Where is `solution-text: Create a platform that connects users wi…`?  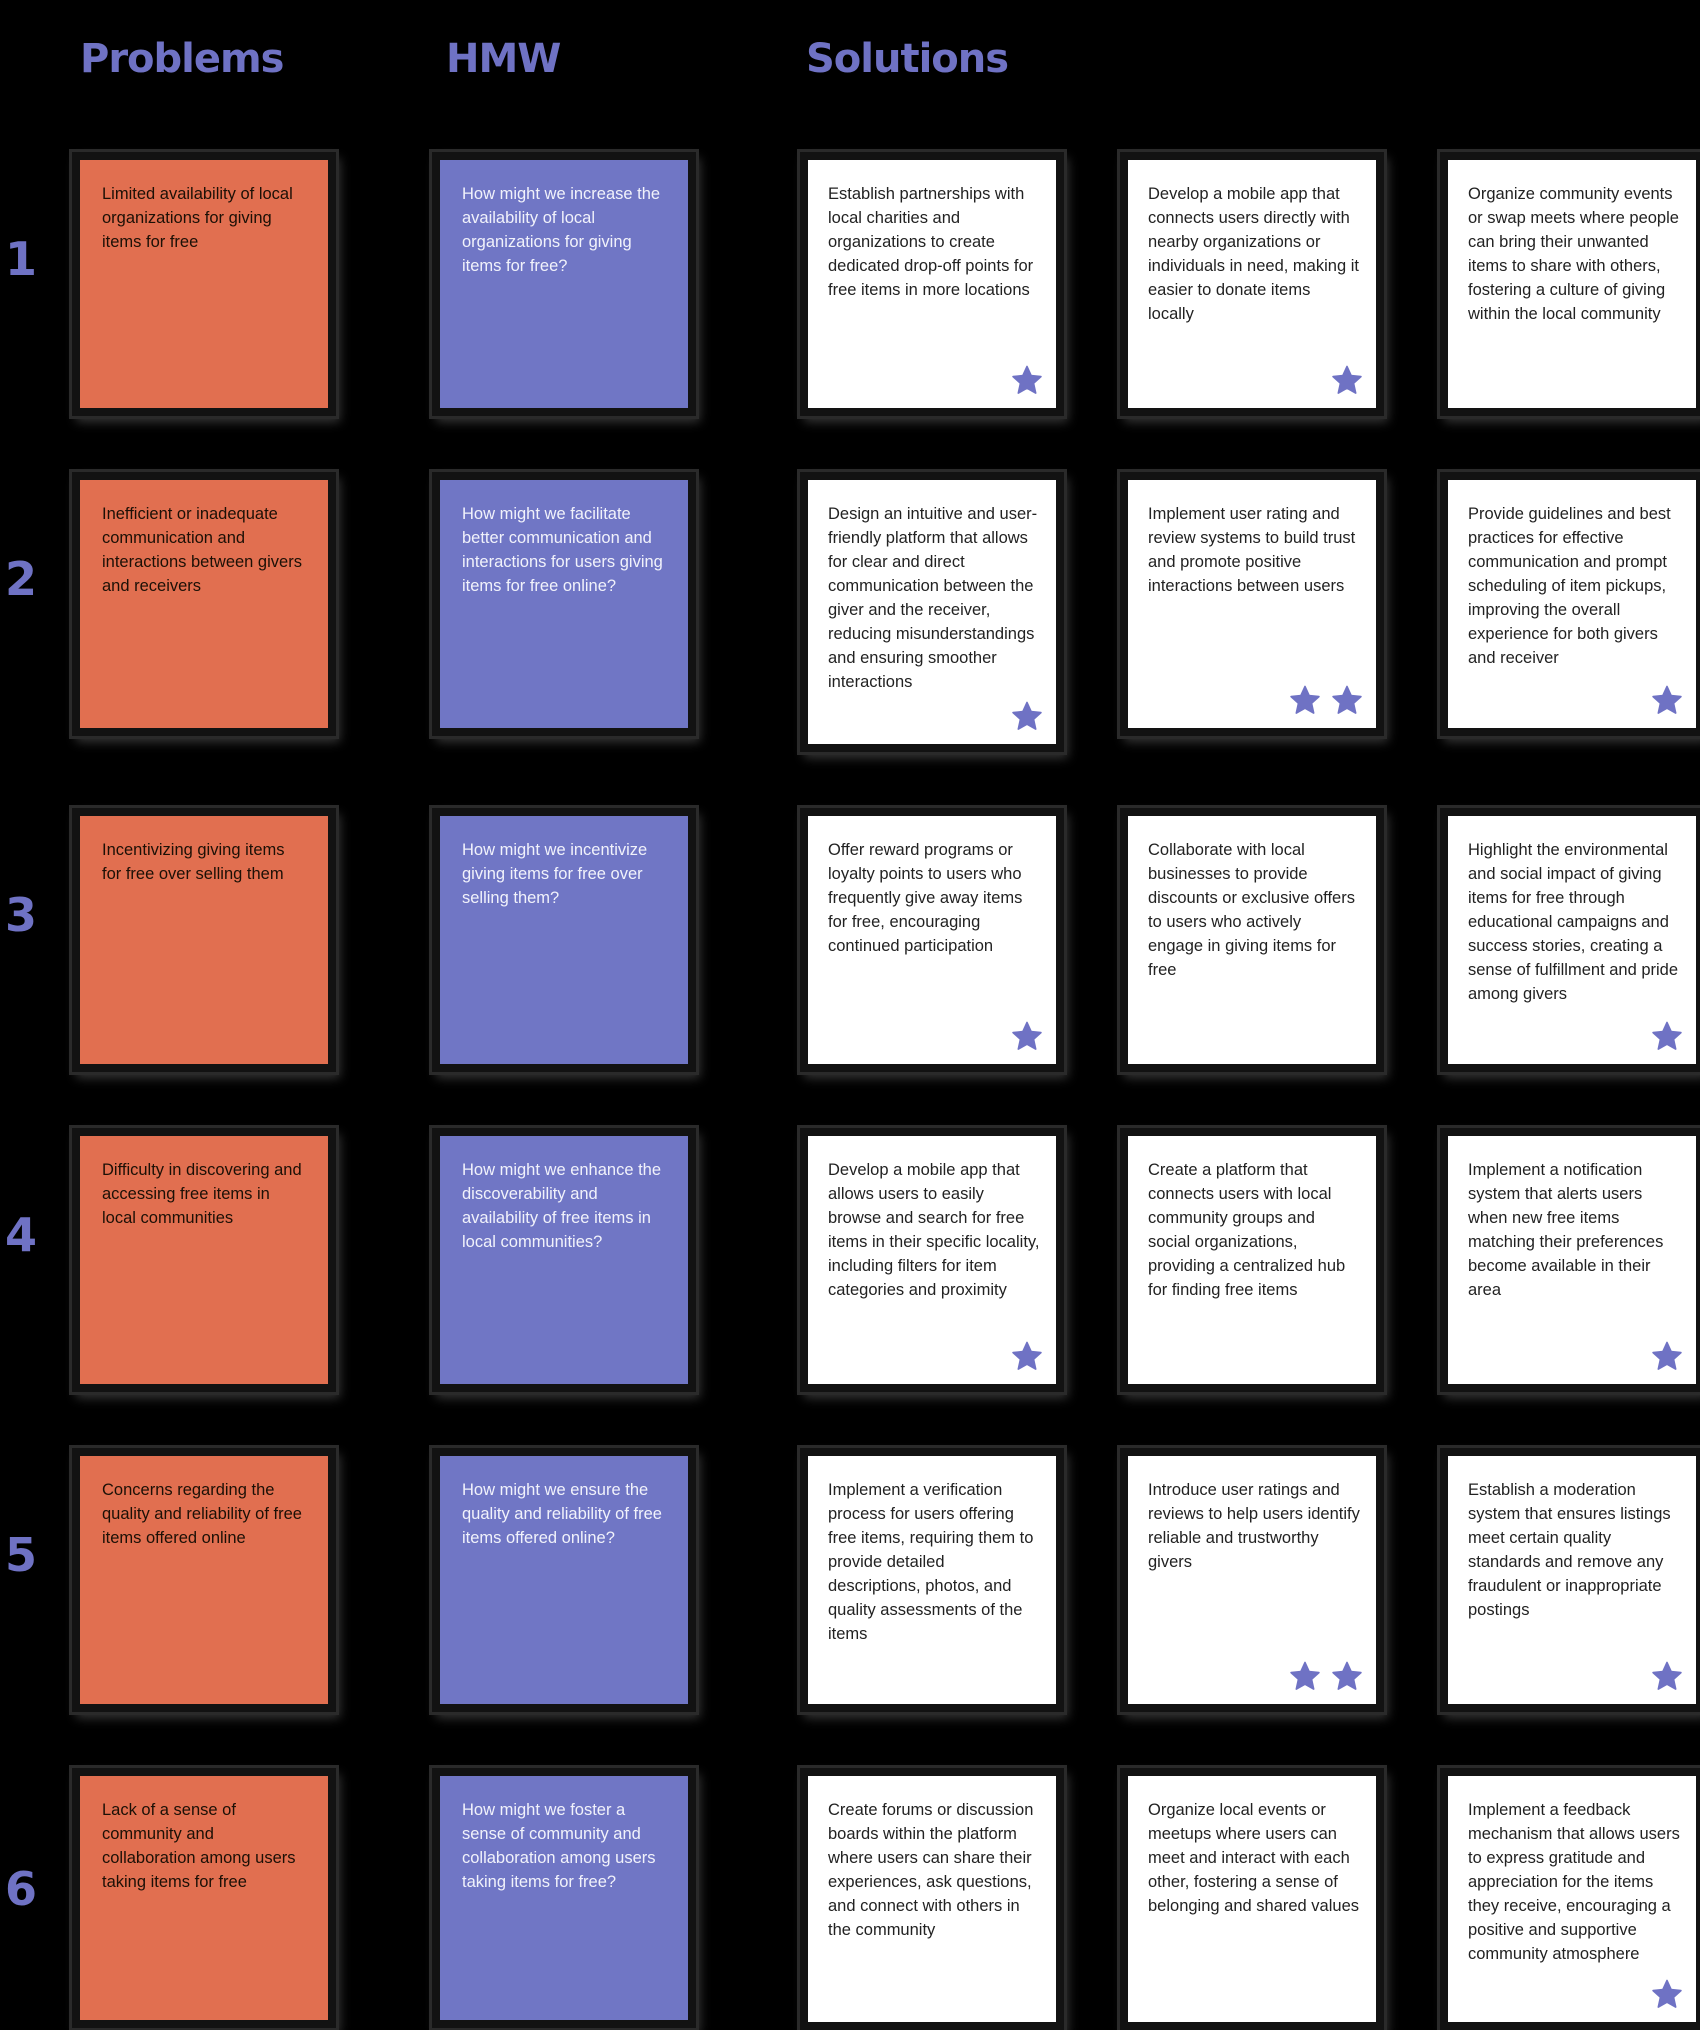
solution-text: Create a platform that connects users wi… is located at coordinates (1247, 1230).